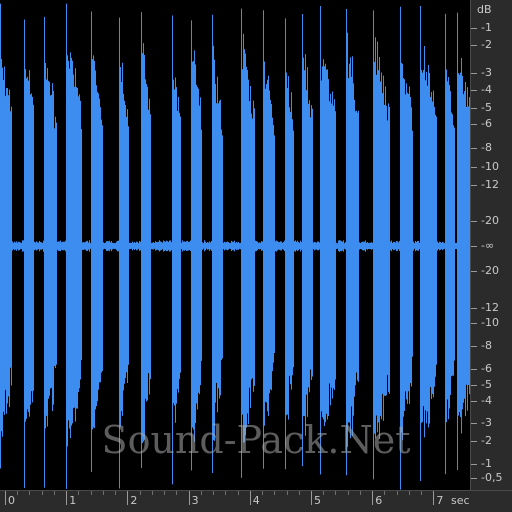 Image resolution: width=512 pixels, height=512 pixels. I want to click on time-label: 6, so click(379, 500).